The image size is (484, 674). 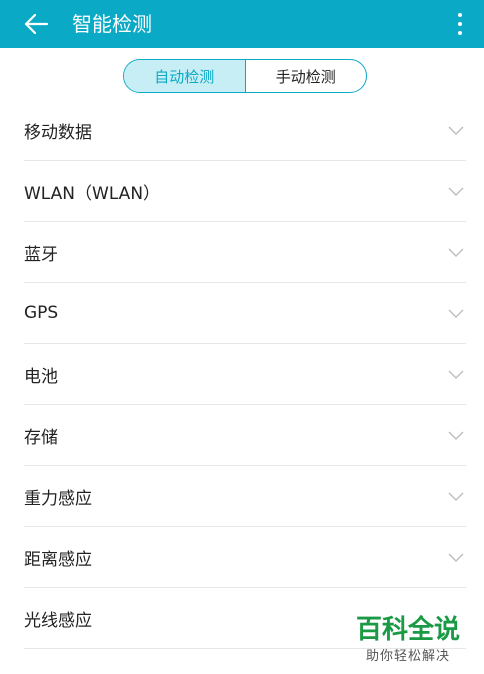 What do you see at coordinates (407, 630) in the screenshot?
I see `watermark-title: 百科全说` at bounding box center [407, 630].